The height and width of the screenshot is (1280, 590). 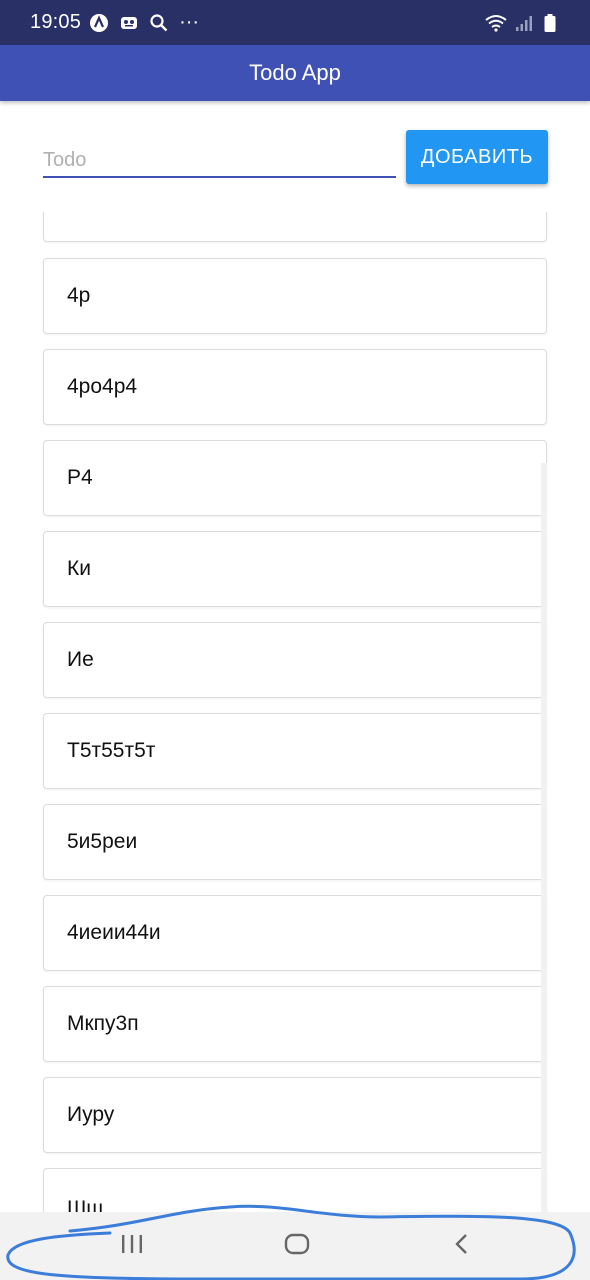 What do you see at coordinates (295, 751) in the screenshot?
I see `todo-item: Т5т55т5т` at bounding box center [295, 751].